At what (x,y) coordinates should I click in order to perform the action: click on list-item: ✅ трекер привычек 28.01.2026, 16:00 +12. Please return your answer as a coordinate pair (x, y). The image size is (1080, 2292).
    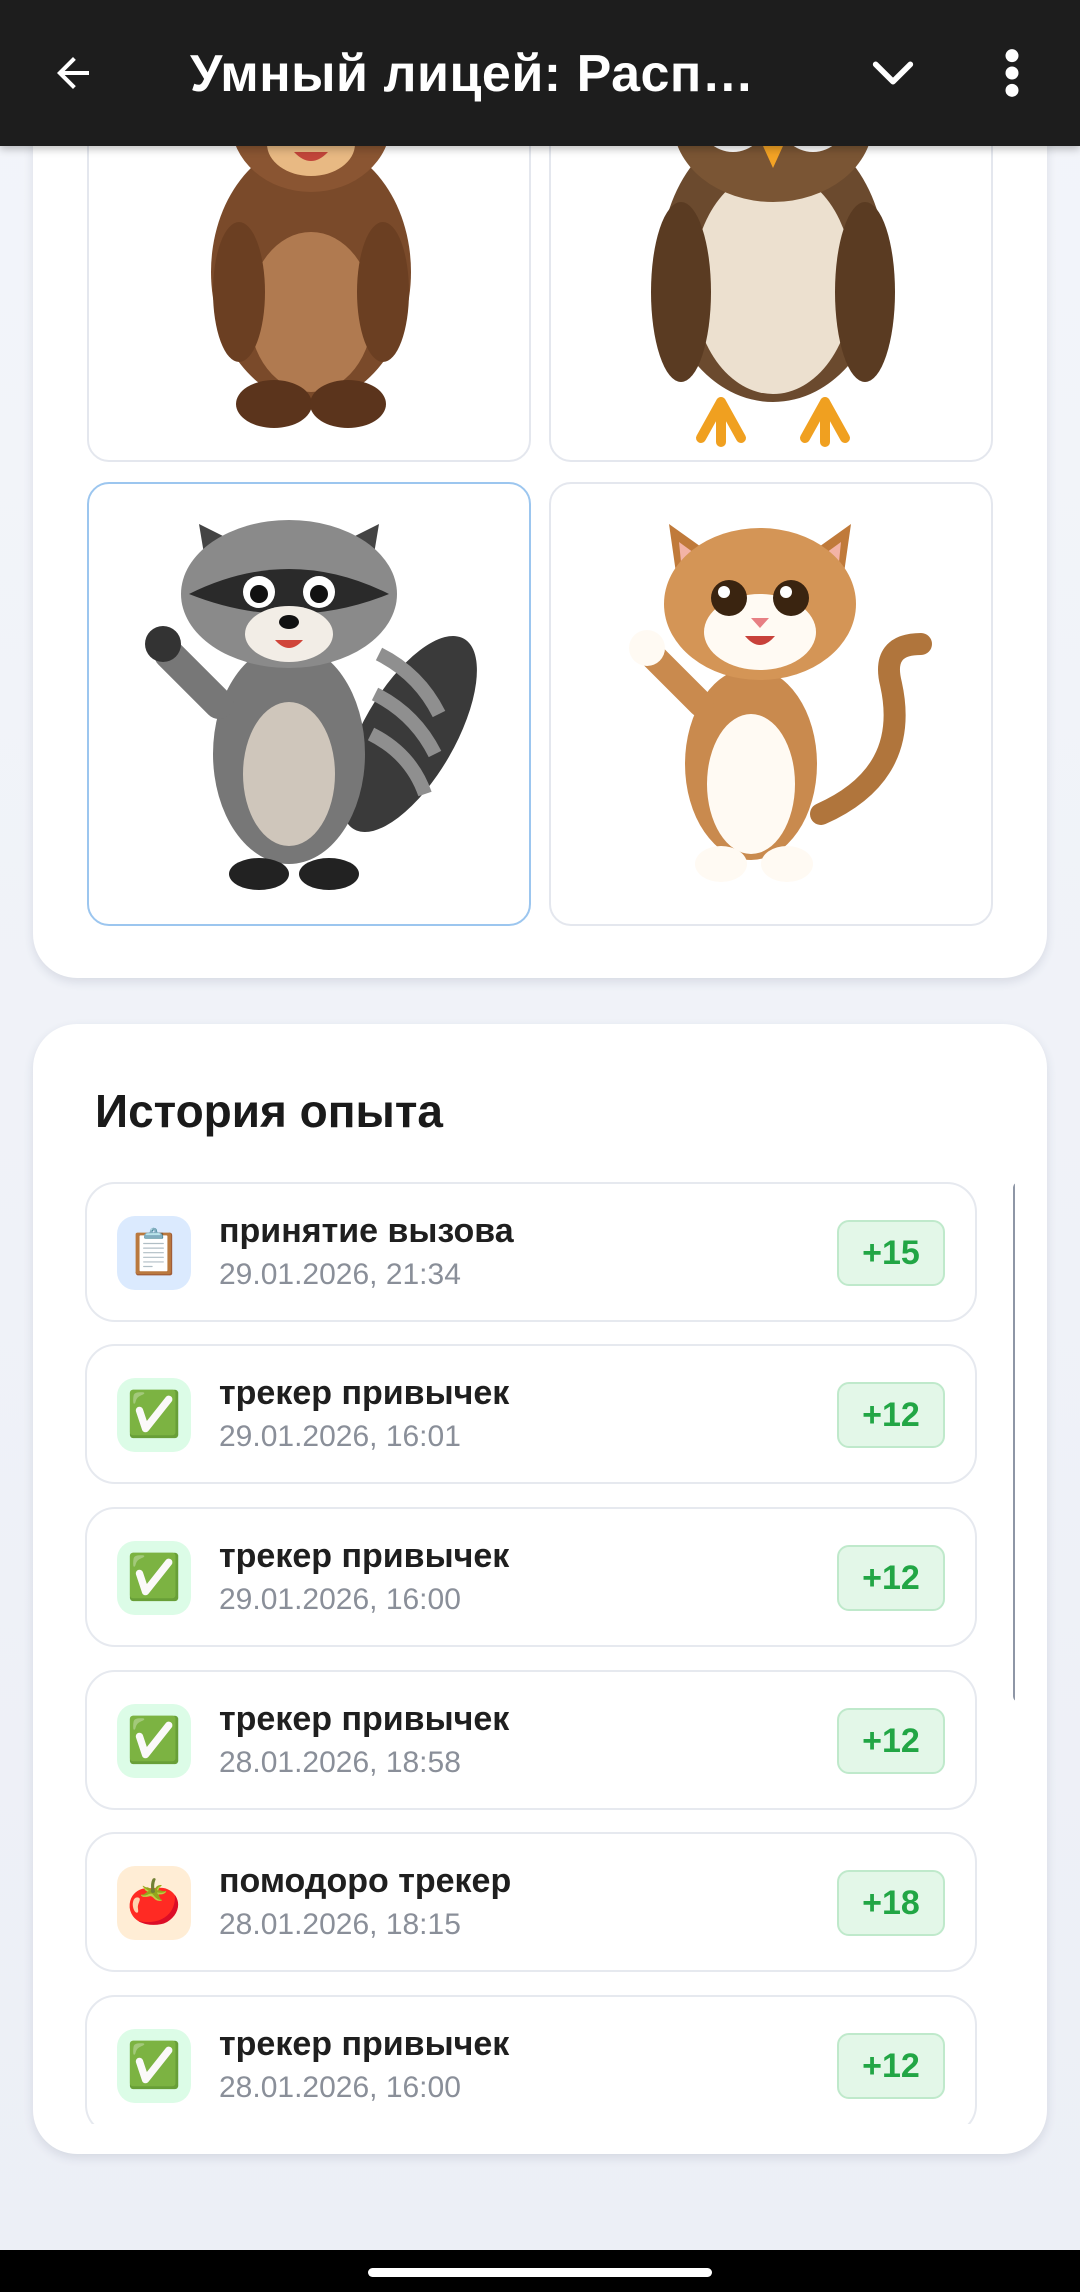
    Looking at the image, I should click on (531, 2059).